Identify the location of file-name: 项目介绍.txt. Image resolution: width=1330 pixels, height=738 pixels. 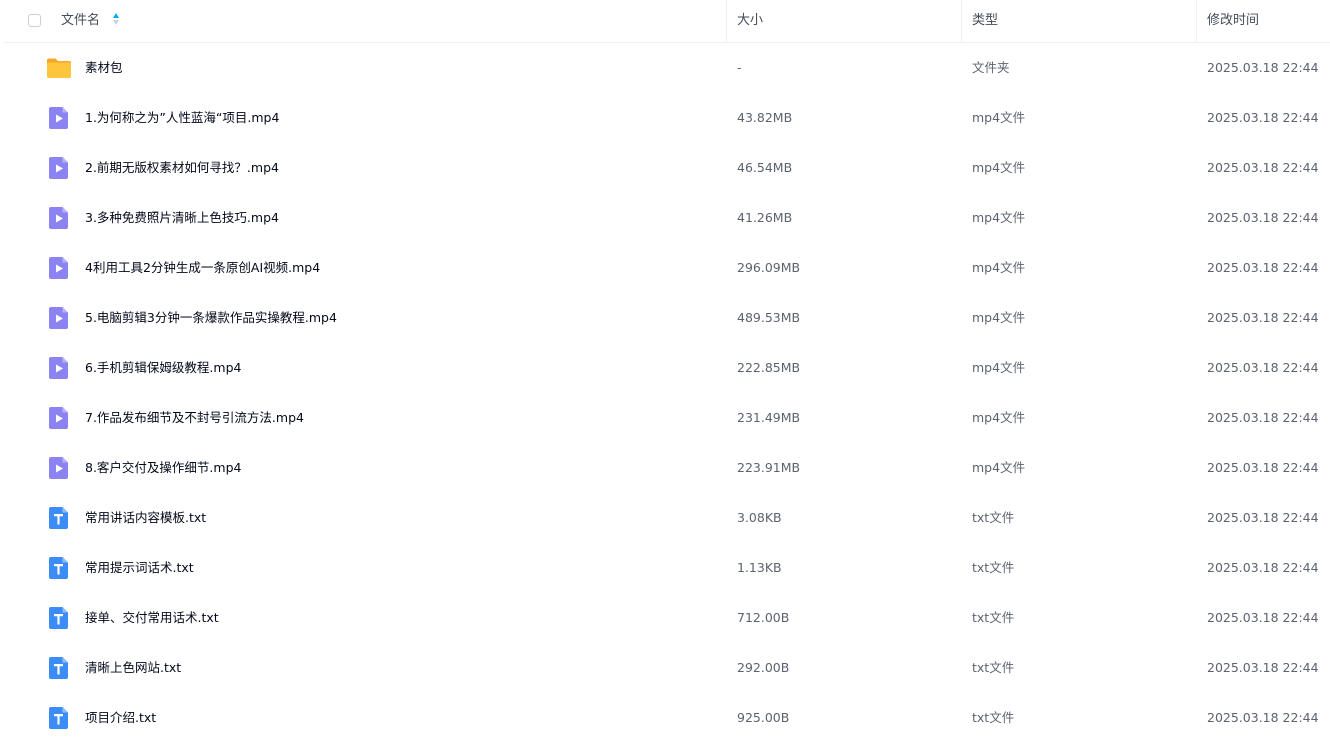
(120, 715).